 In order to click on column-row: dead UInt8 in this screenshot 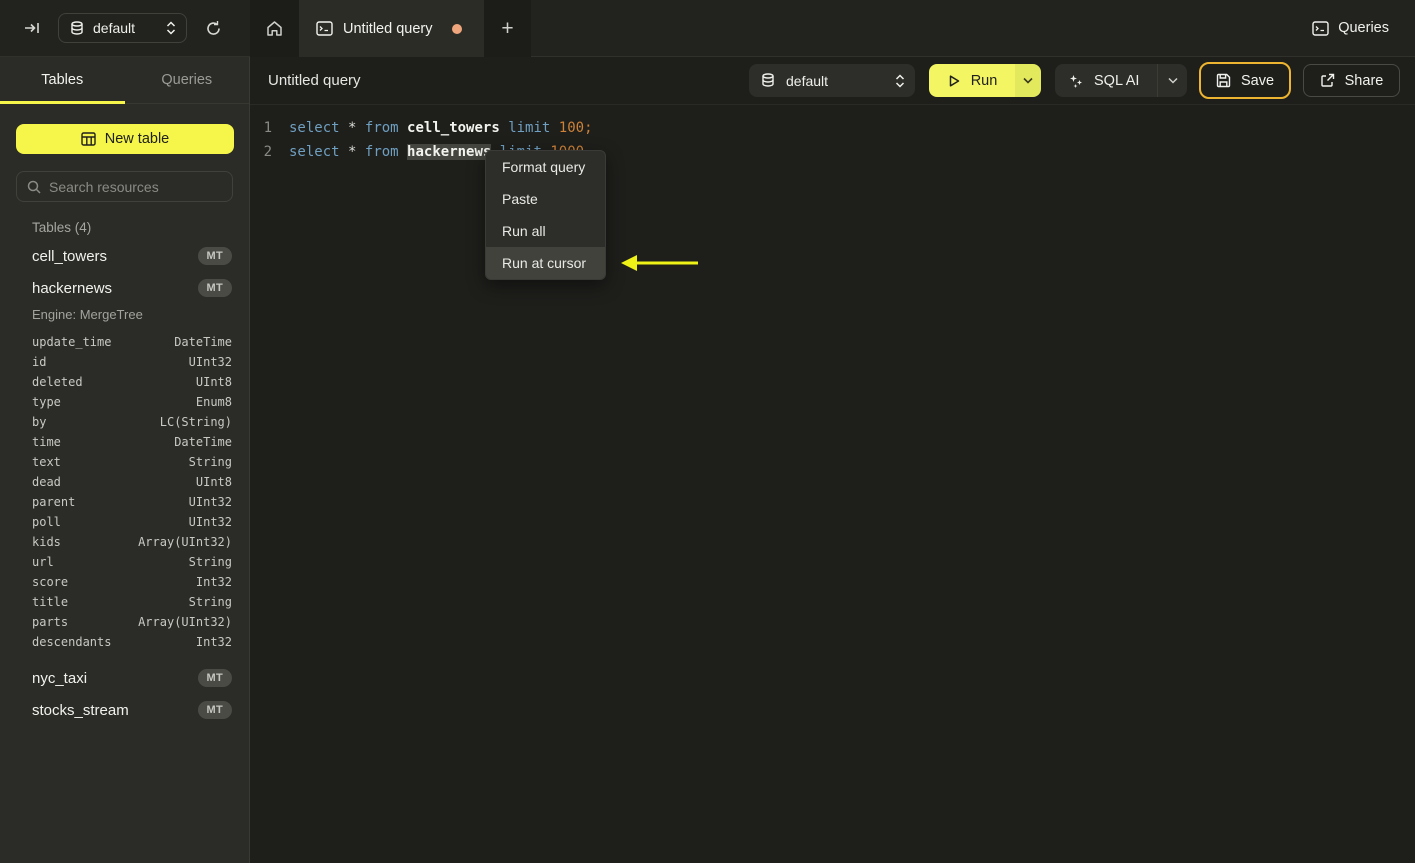, I will do `click(124, 482)`.